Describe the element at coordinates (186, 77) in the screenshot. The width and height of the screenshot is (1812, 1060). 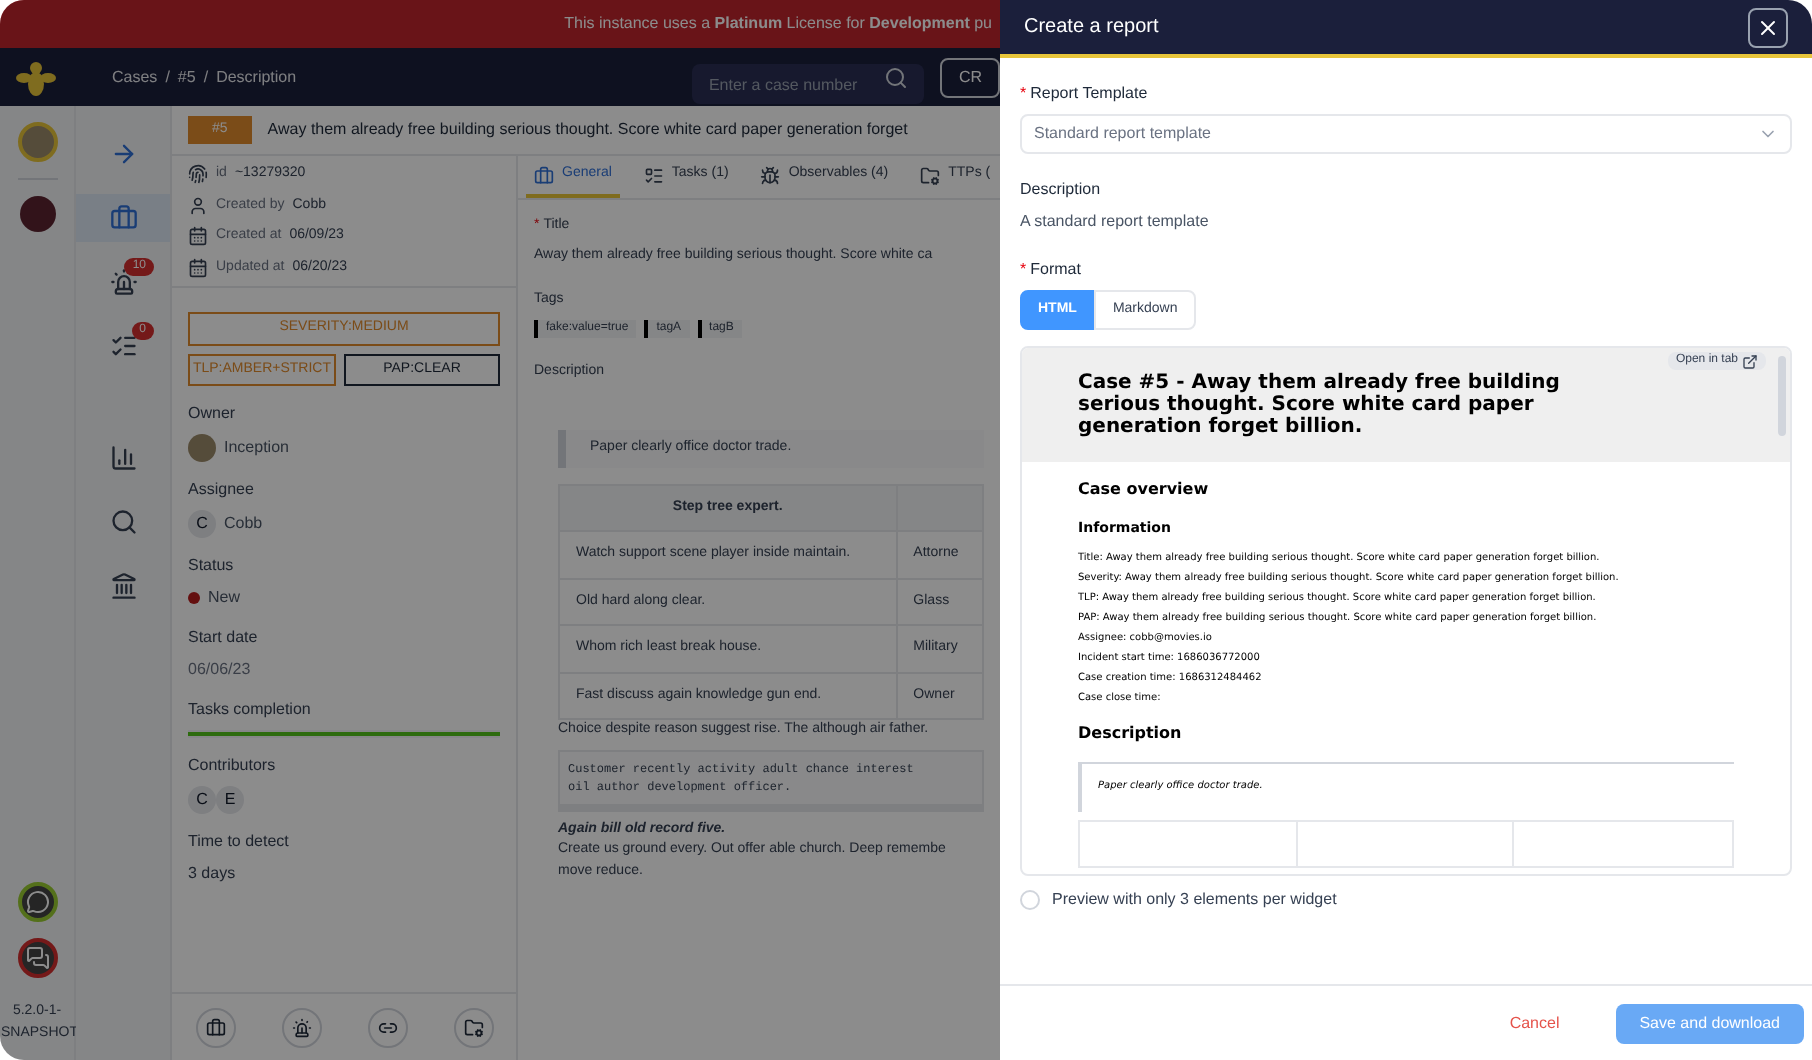
I see `breadcrumb-link: #5` at that location.